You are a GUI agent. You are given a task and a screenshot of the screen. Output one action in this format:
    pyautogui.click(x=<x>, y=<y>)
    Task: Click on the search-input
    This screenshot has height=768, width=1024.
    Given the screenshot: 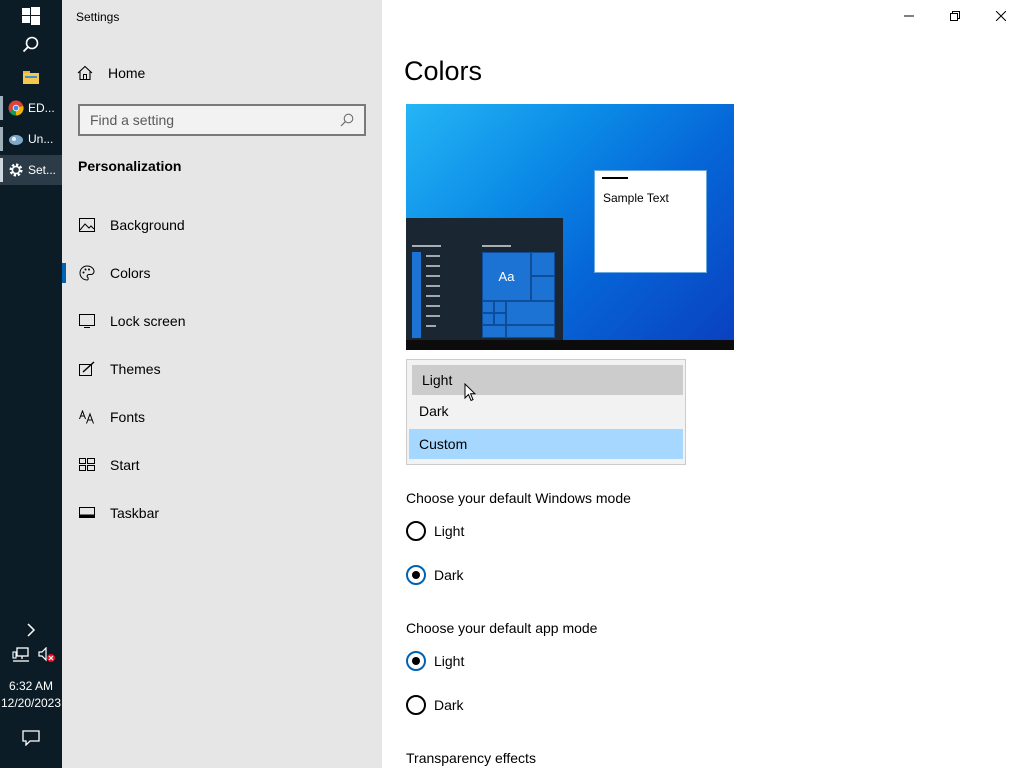 What is the action you would take?
    pyautogui.click(x=205, y=120)
    